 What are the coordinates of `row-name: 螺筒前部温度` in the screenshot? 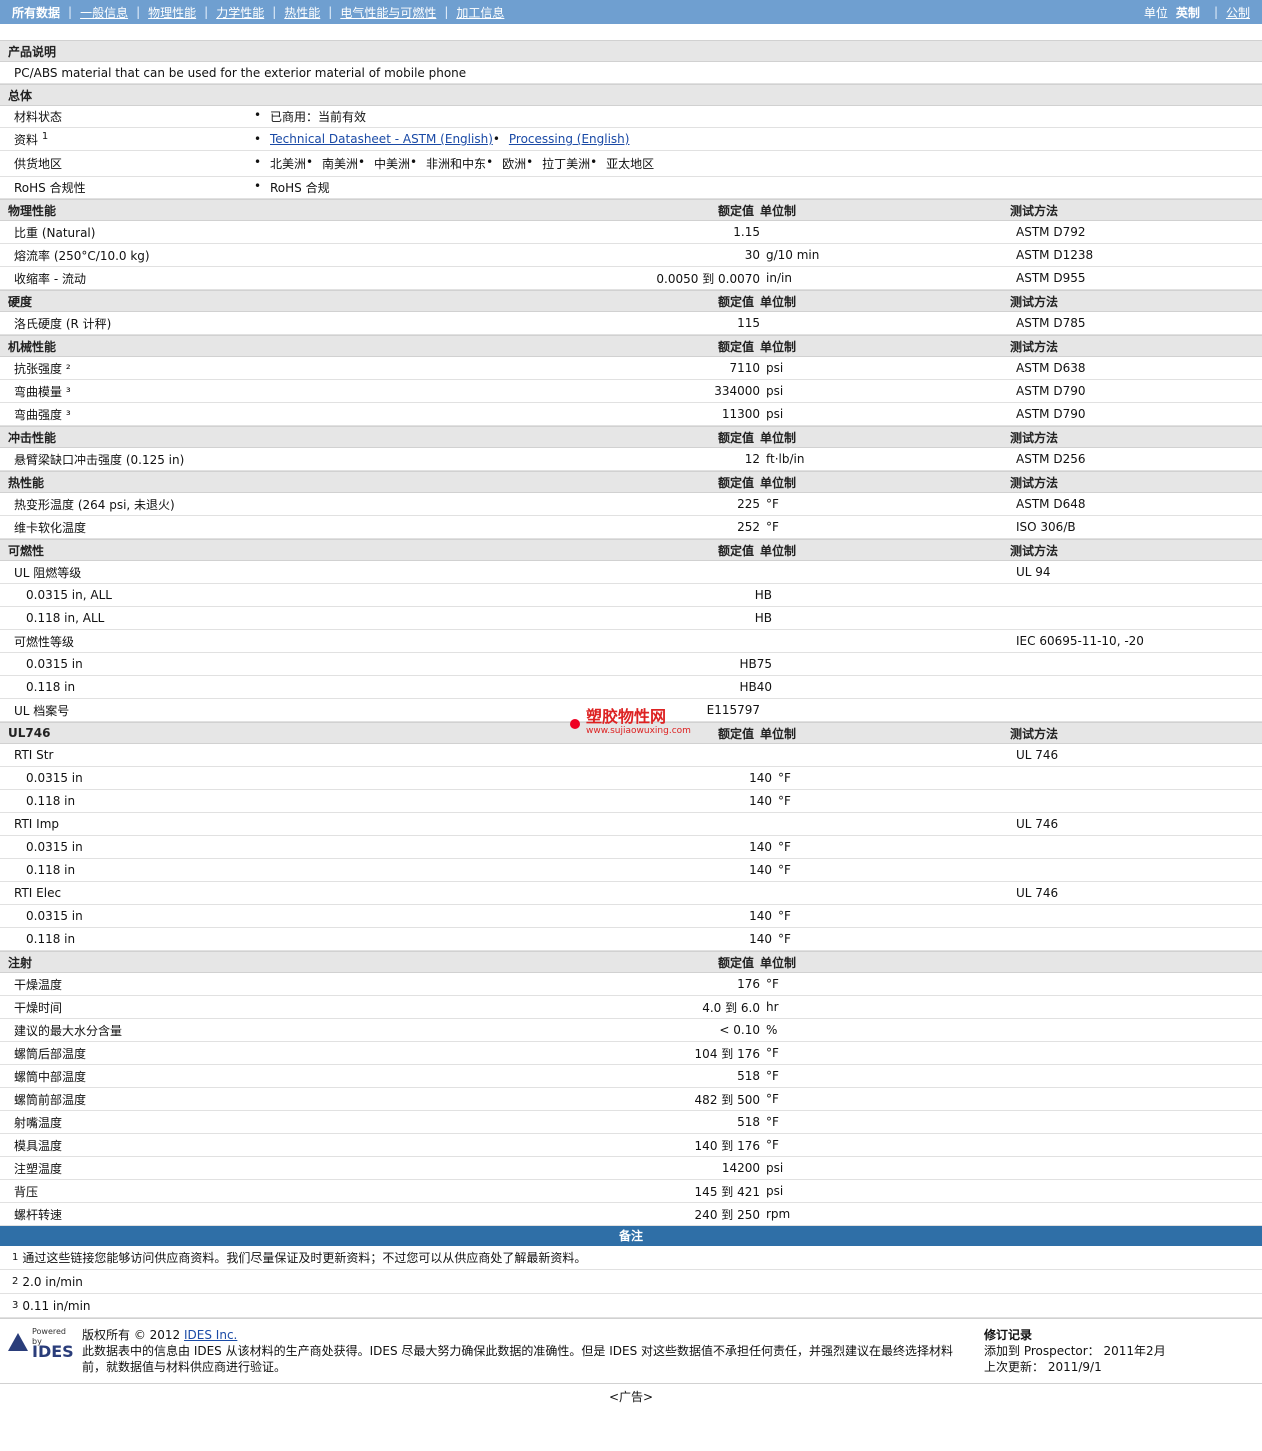 It's located at (50, 1099).